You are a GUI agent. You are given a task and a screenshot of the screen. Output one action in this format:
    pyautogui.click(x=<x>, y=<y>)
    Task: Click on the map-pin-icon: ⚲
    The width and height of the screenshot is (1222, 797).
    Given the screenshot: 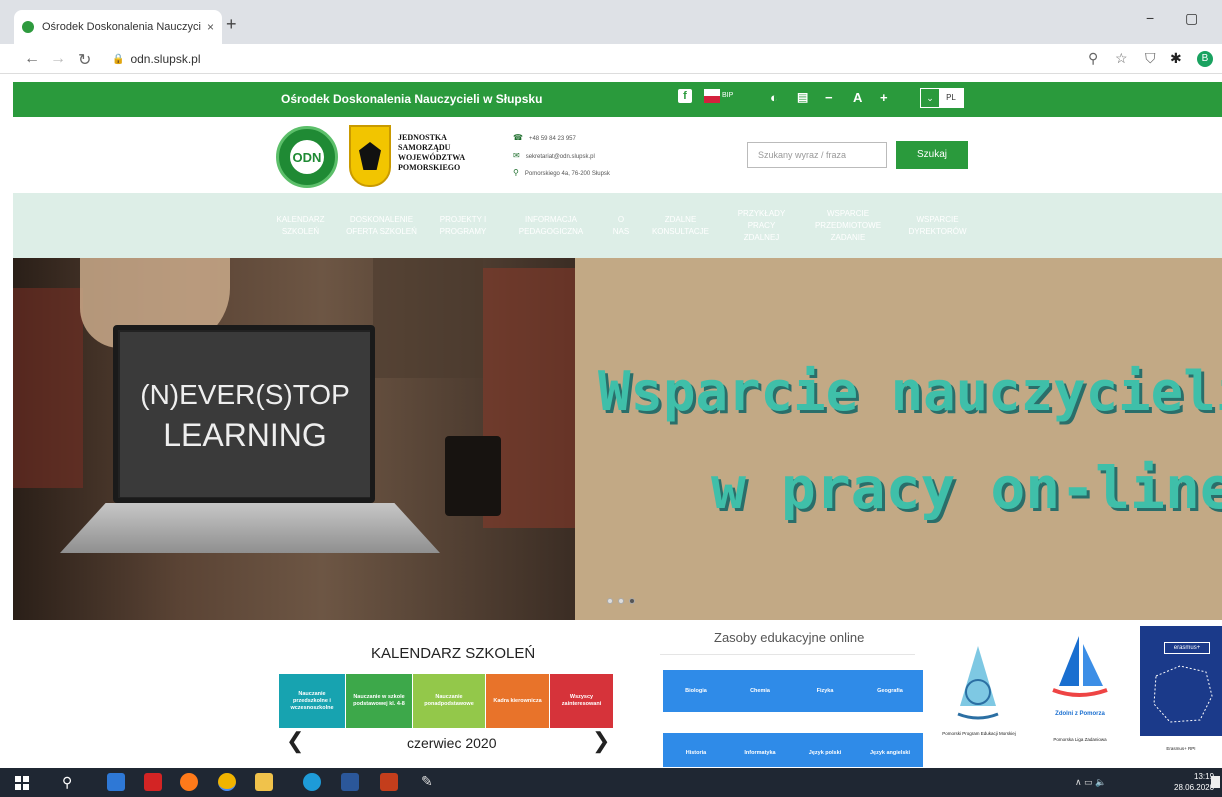 What is the action you would take?
    pyautogui.click(x=516, y=172)
    